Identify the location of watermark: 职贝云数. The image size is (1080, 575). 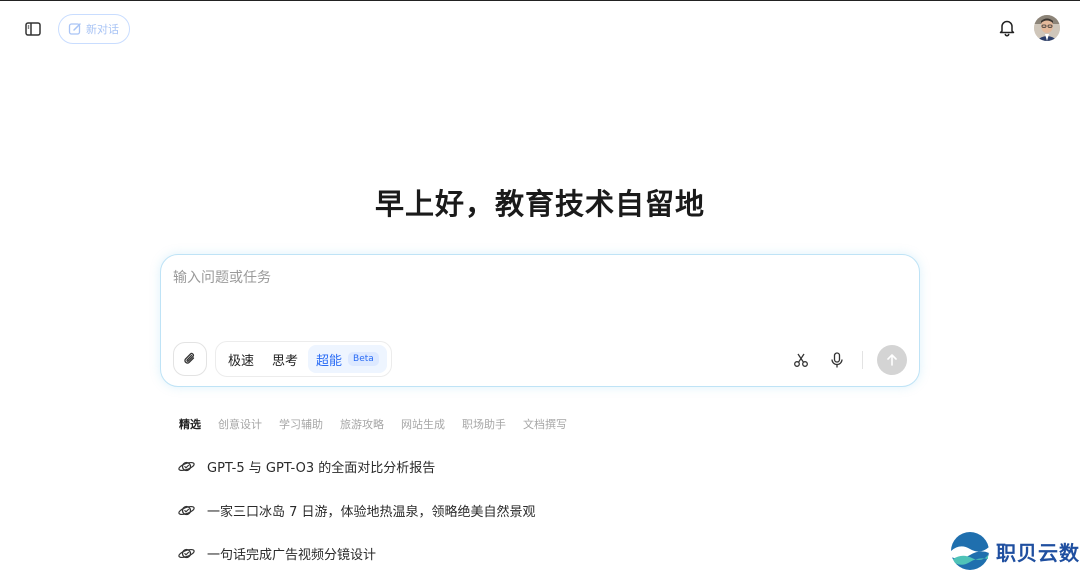
(1015, 551).